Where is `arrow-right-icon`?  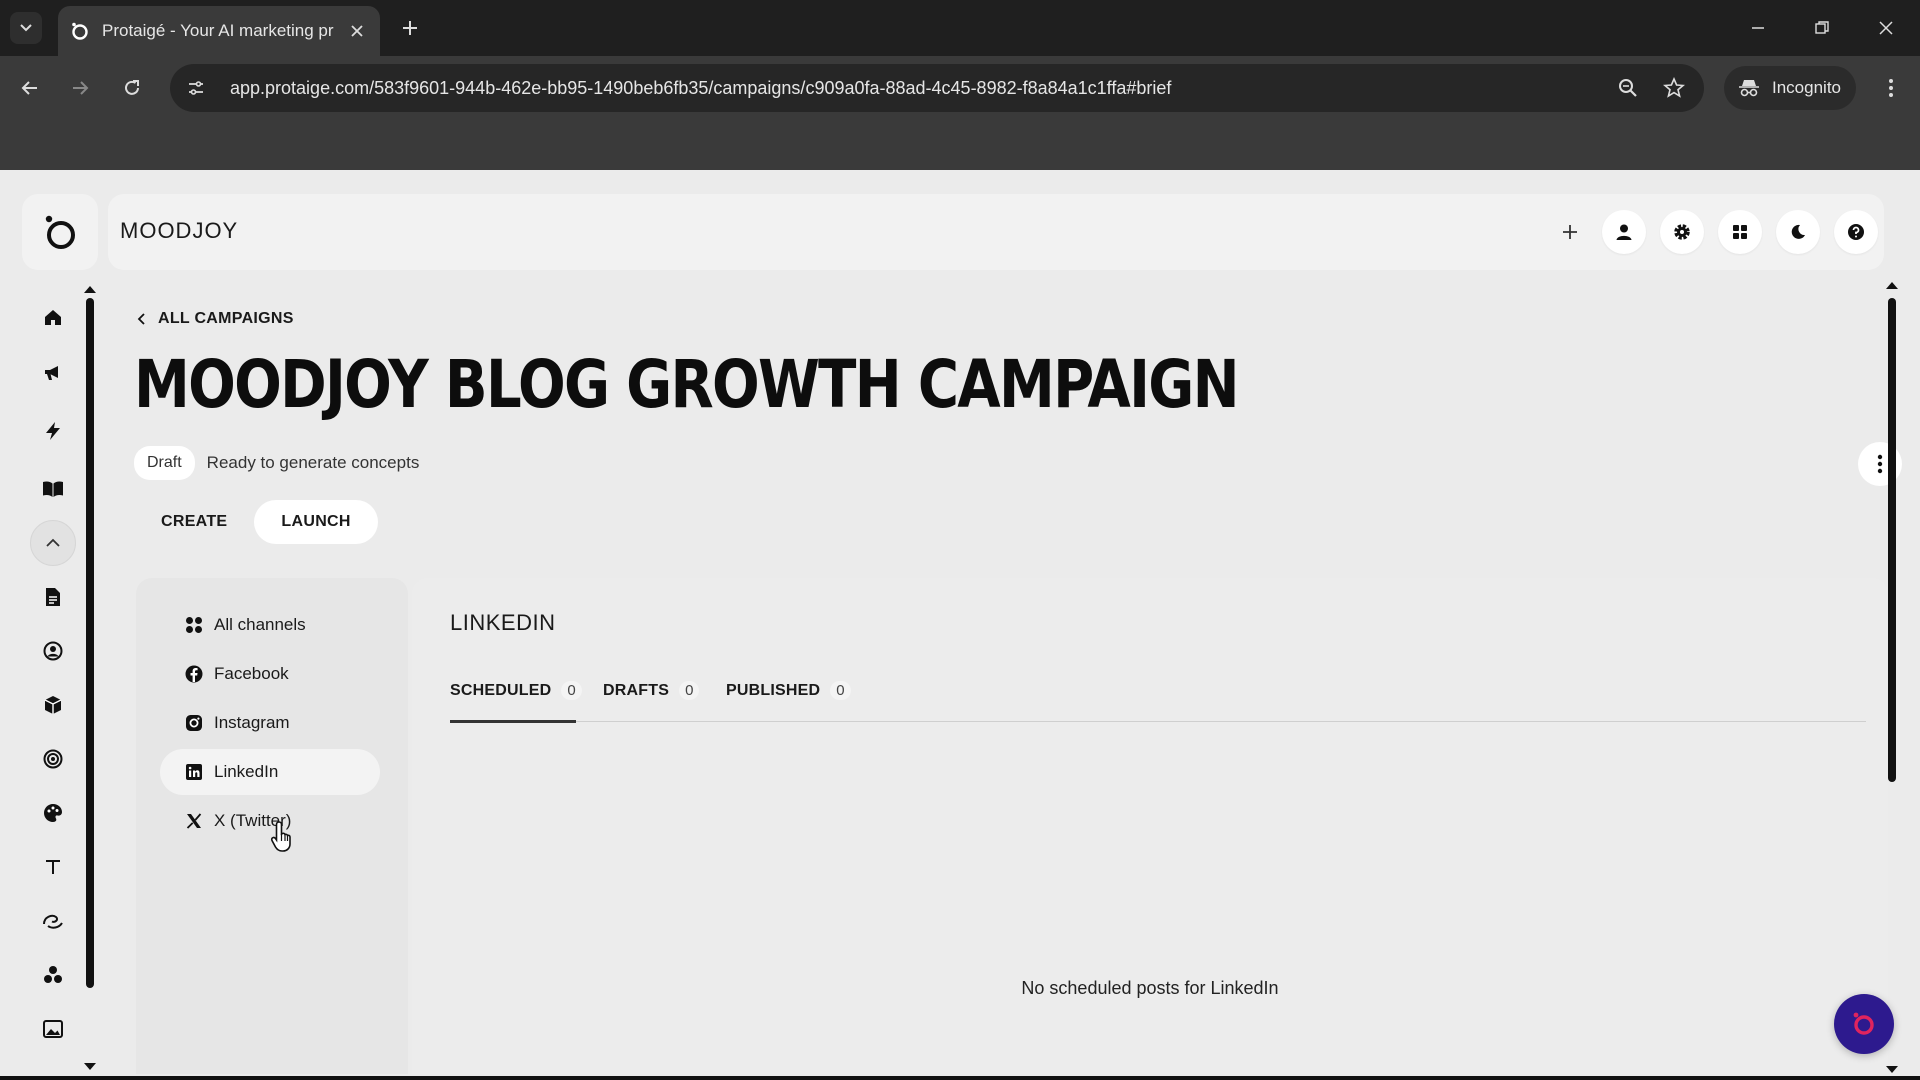 arrow-right-icon is located at coordinates (81, 88).